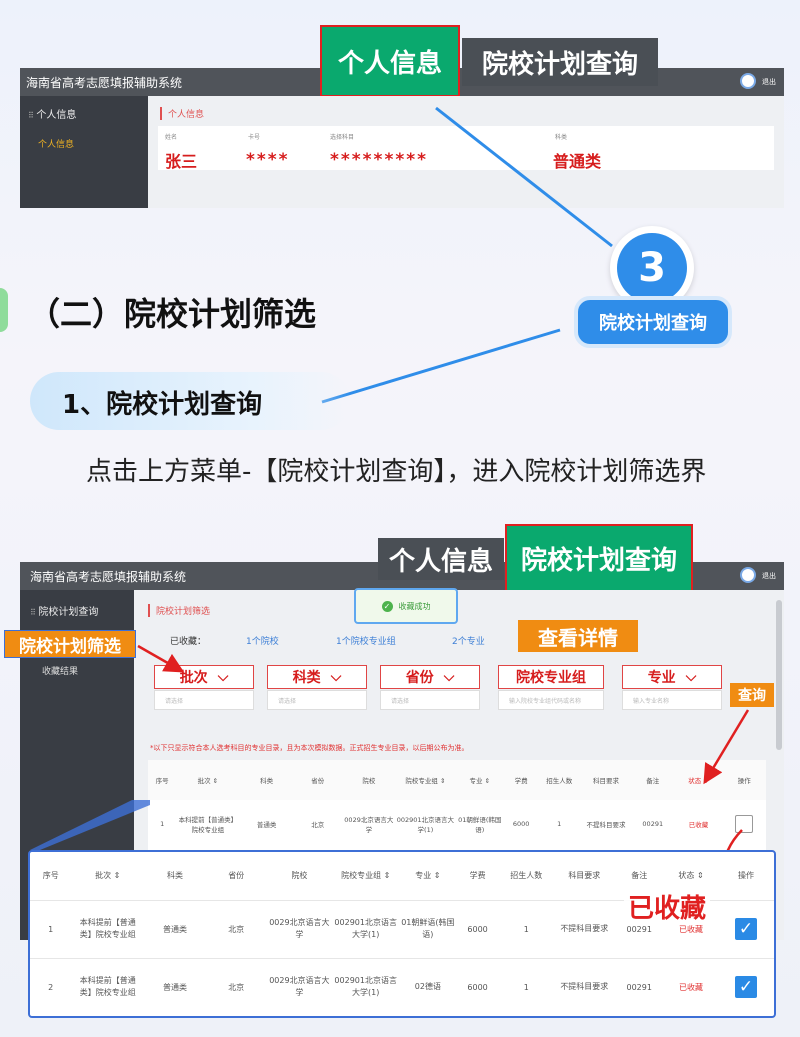  Describe the element at coordinates (172, 314) in the screenshot. I see `section-title: （二）院校计划筛选` at that location.